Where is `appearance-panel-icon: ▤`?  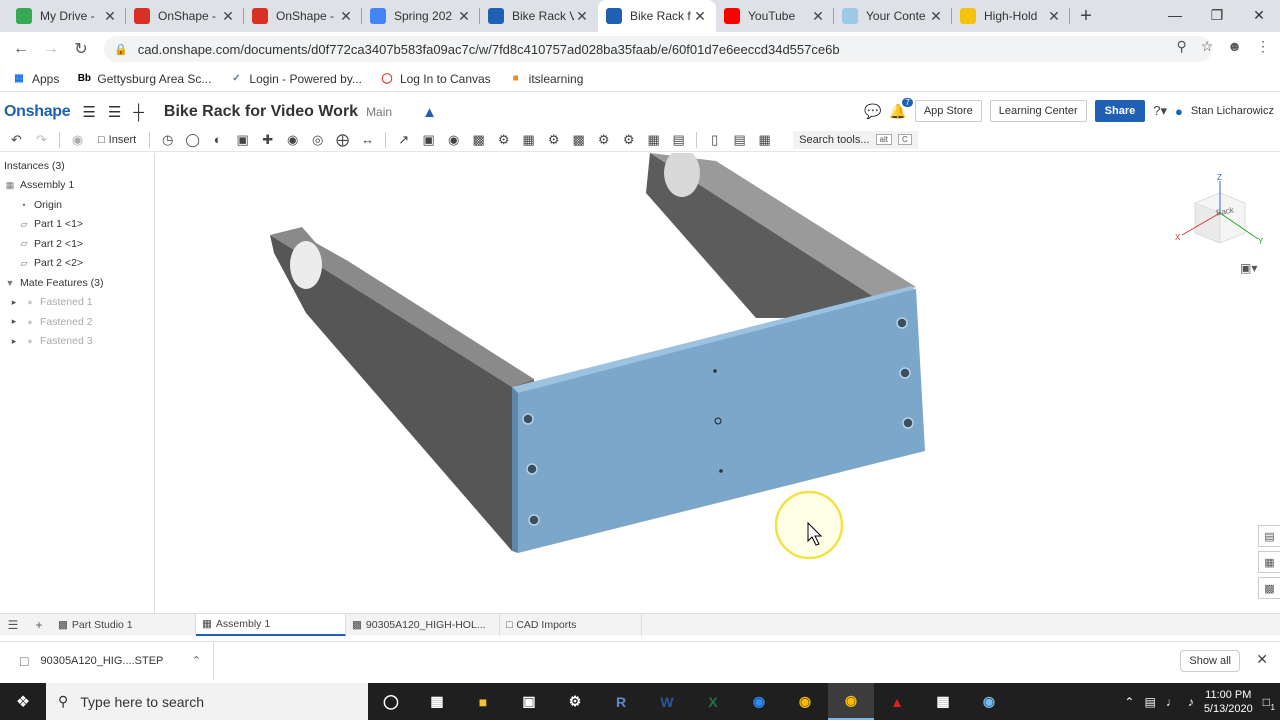
appearance-panel-icon: ▤ is located at coordinates (1269, 536).